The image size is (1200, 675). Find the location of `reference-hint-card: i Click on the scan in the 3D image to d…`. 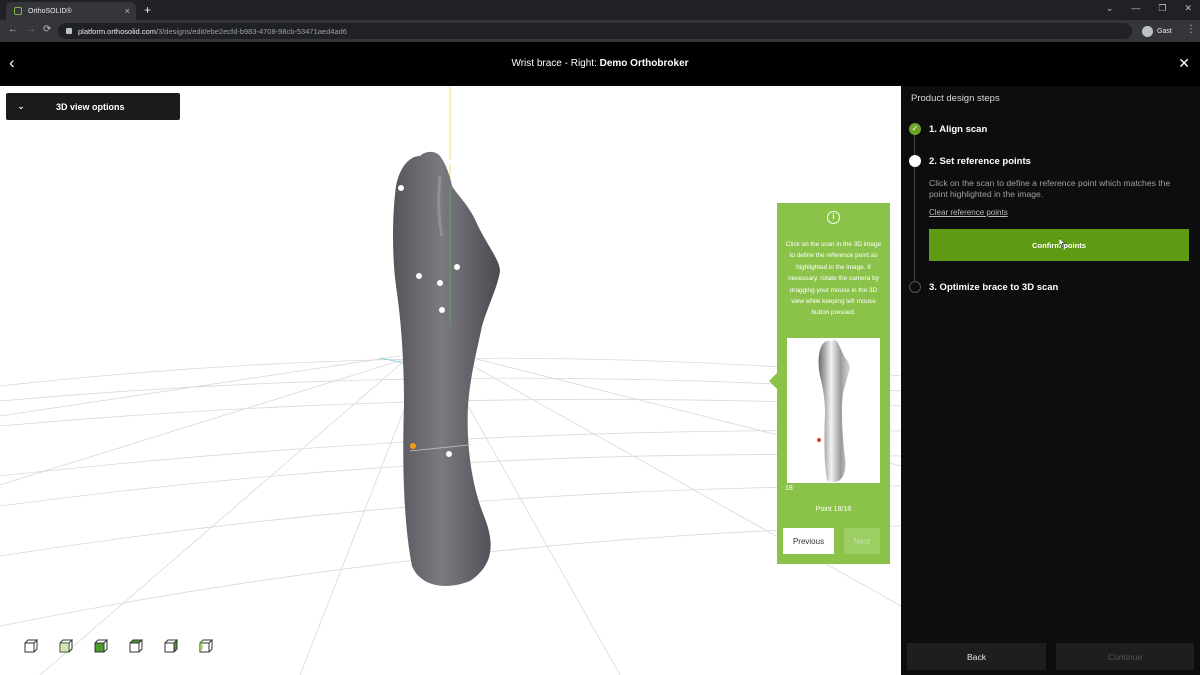

reference-hint-card: i Click on the scan in the 3D image to d… is located at coordinates (829, 383).